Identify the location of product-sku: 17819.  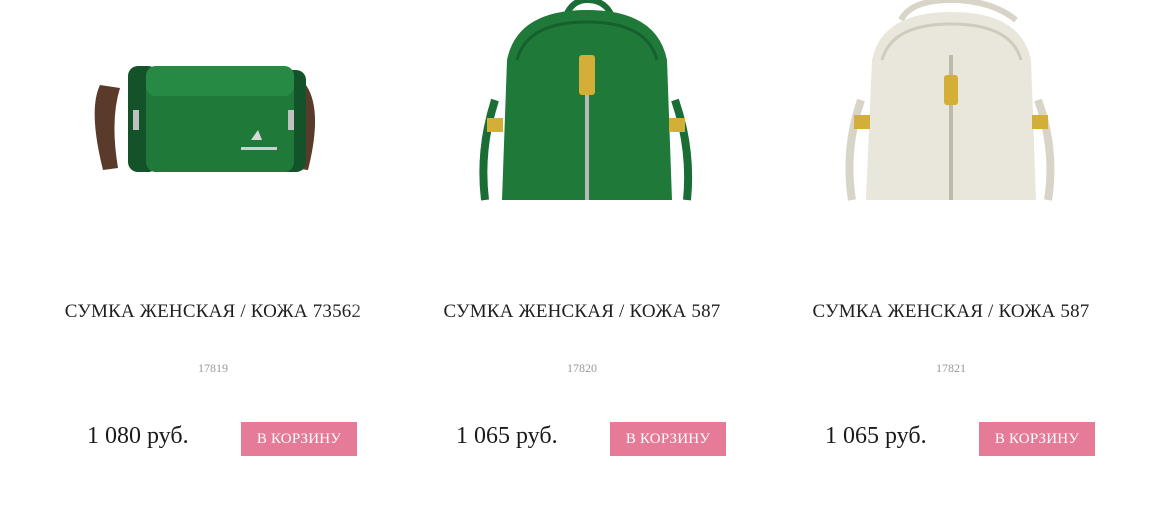
(213, 368).